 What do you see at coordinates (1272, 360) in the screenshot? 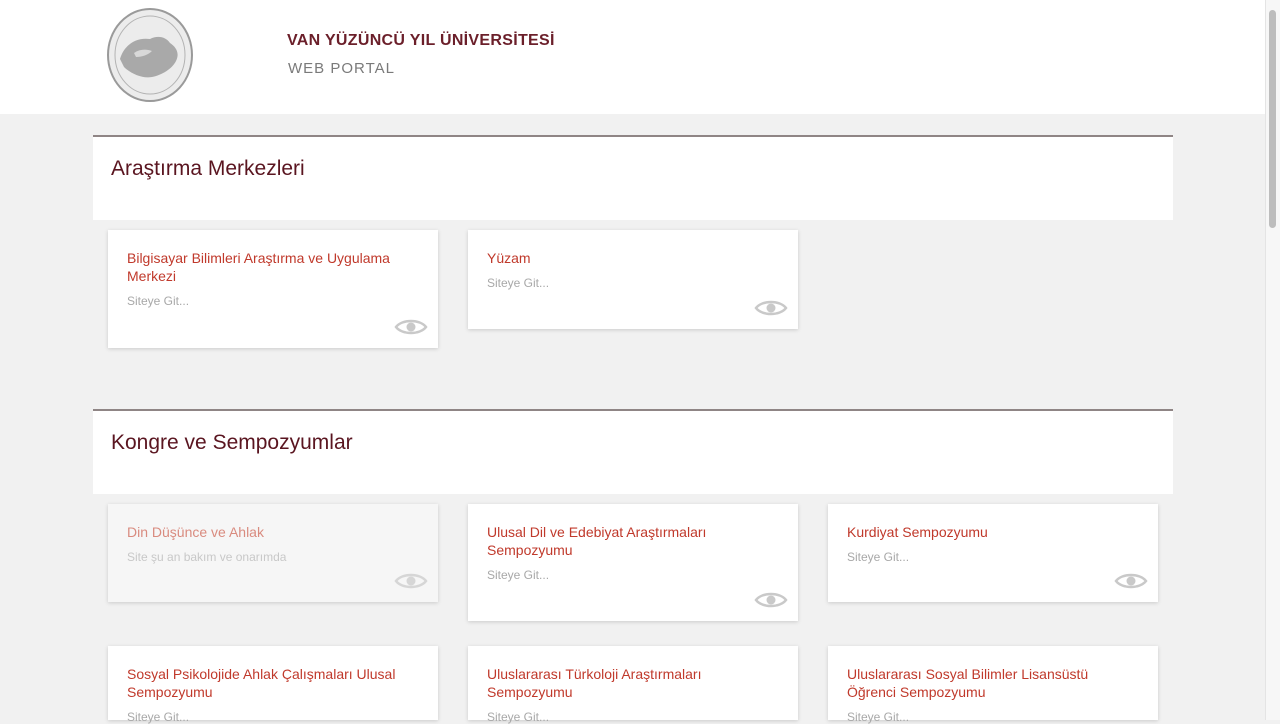
I see `page-scrollbar` at bounding box center [1272, 360].